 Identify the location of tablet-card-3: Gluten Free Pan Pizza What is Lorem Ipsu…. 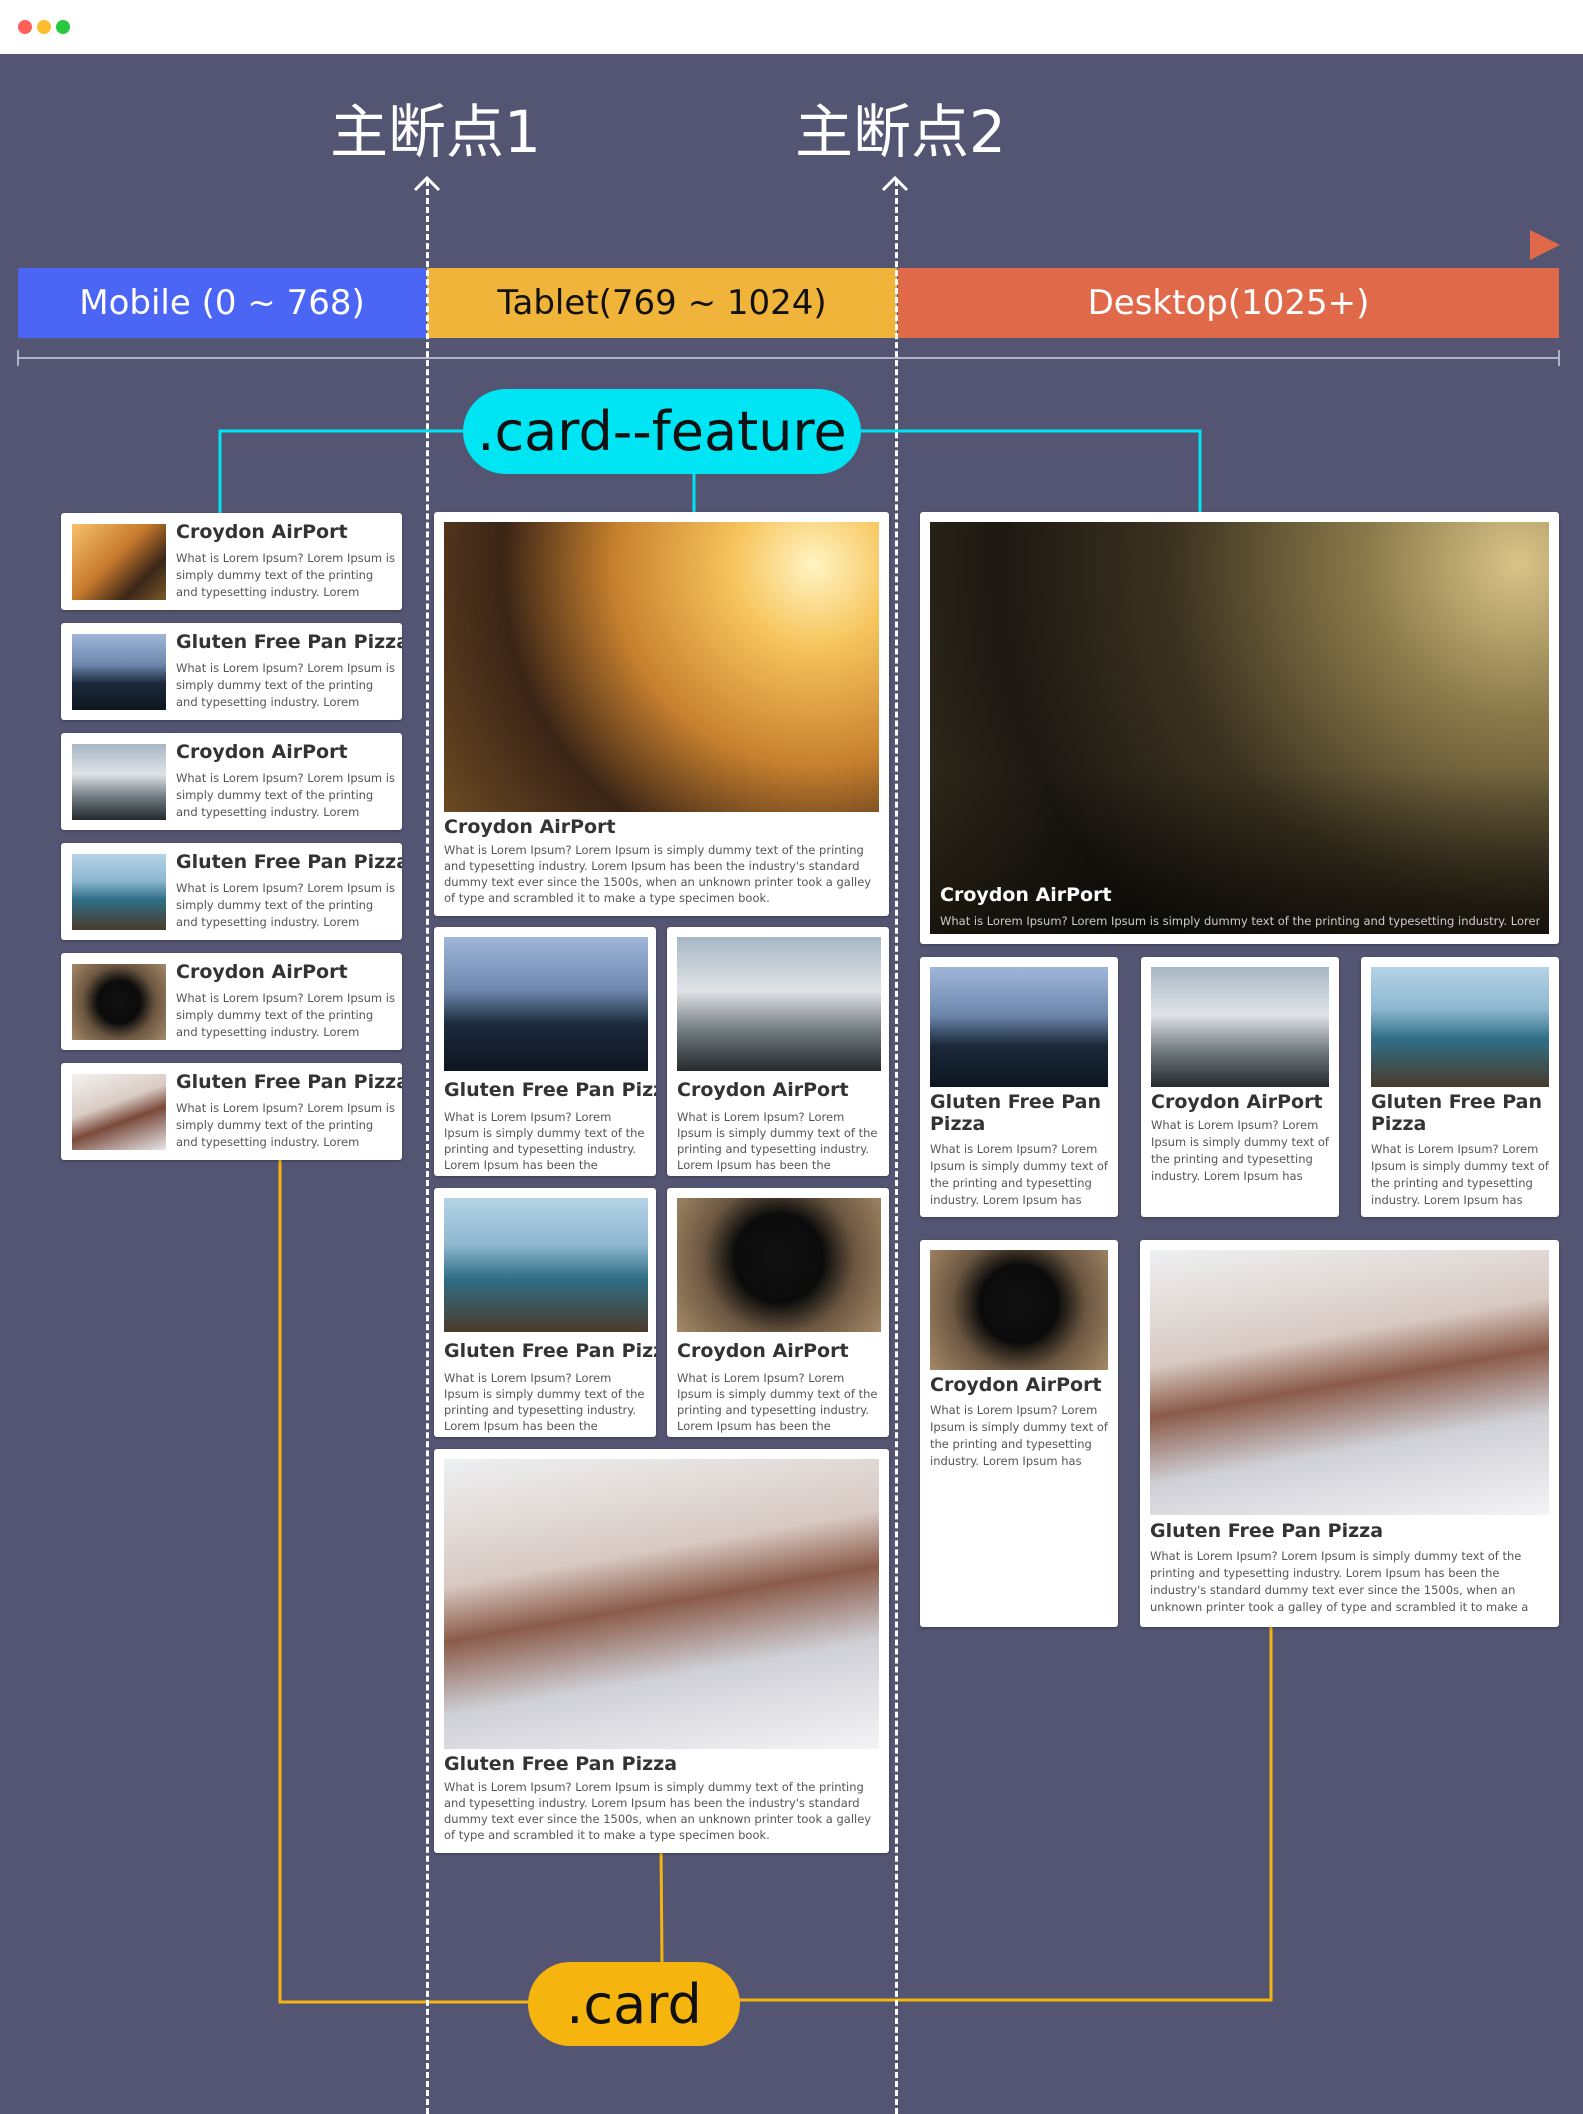
(545, 1312).